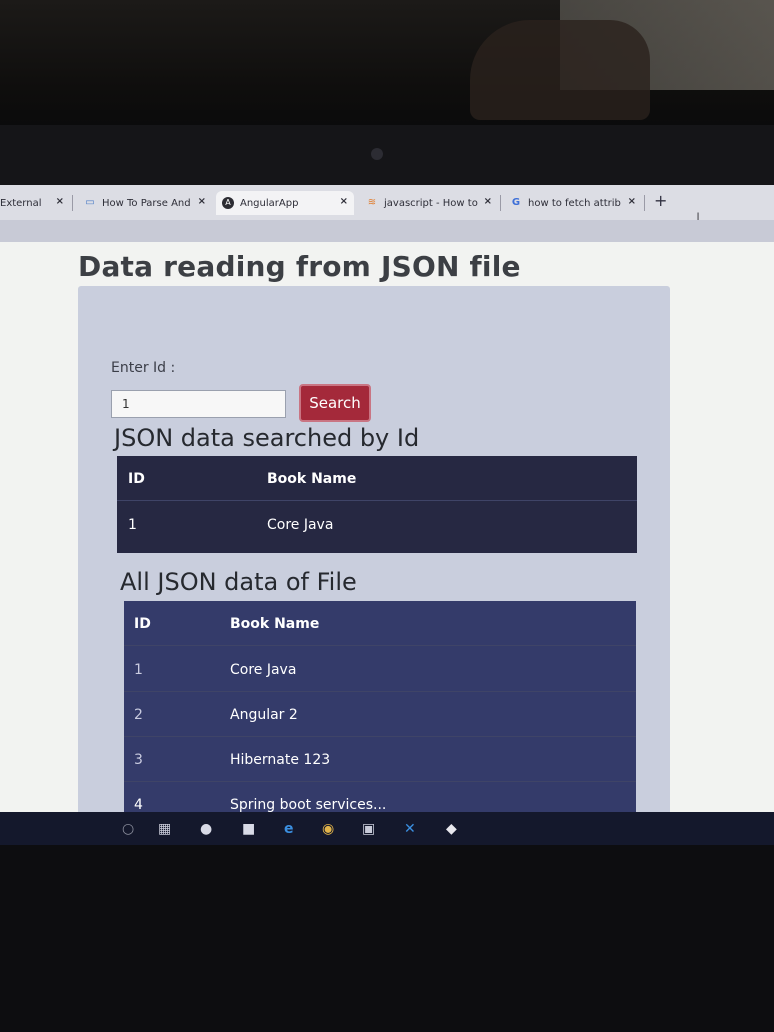 Image resolution: width=774 pixels, height=1032 pixels. I want to click on tab-label: How To Parse And, so click(146, 203).